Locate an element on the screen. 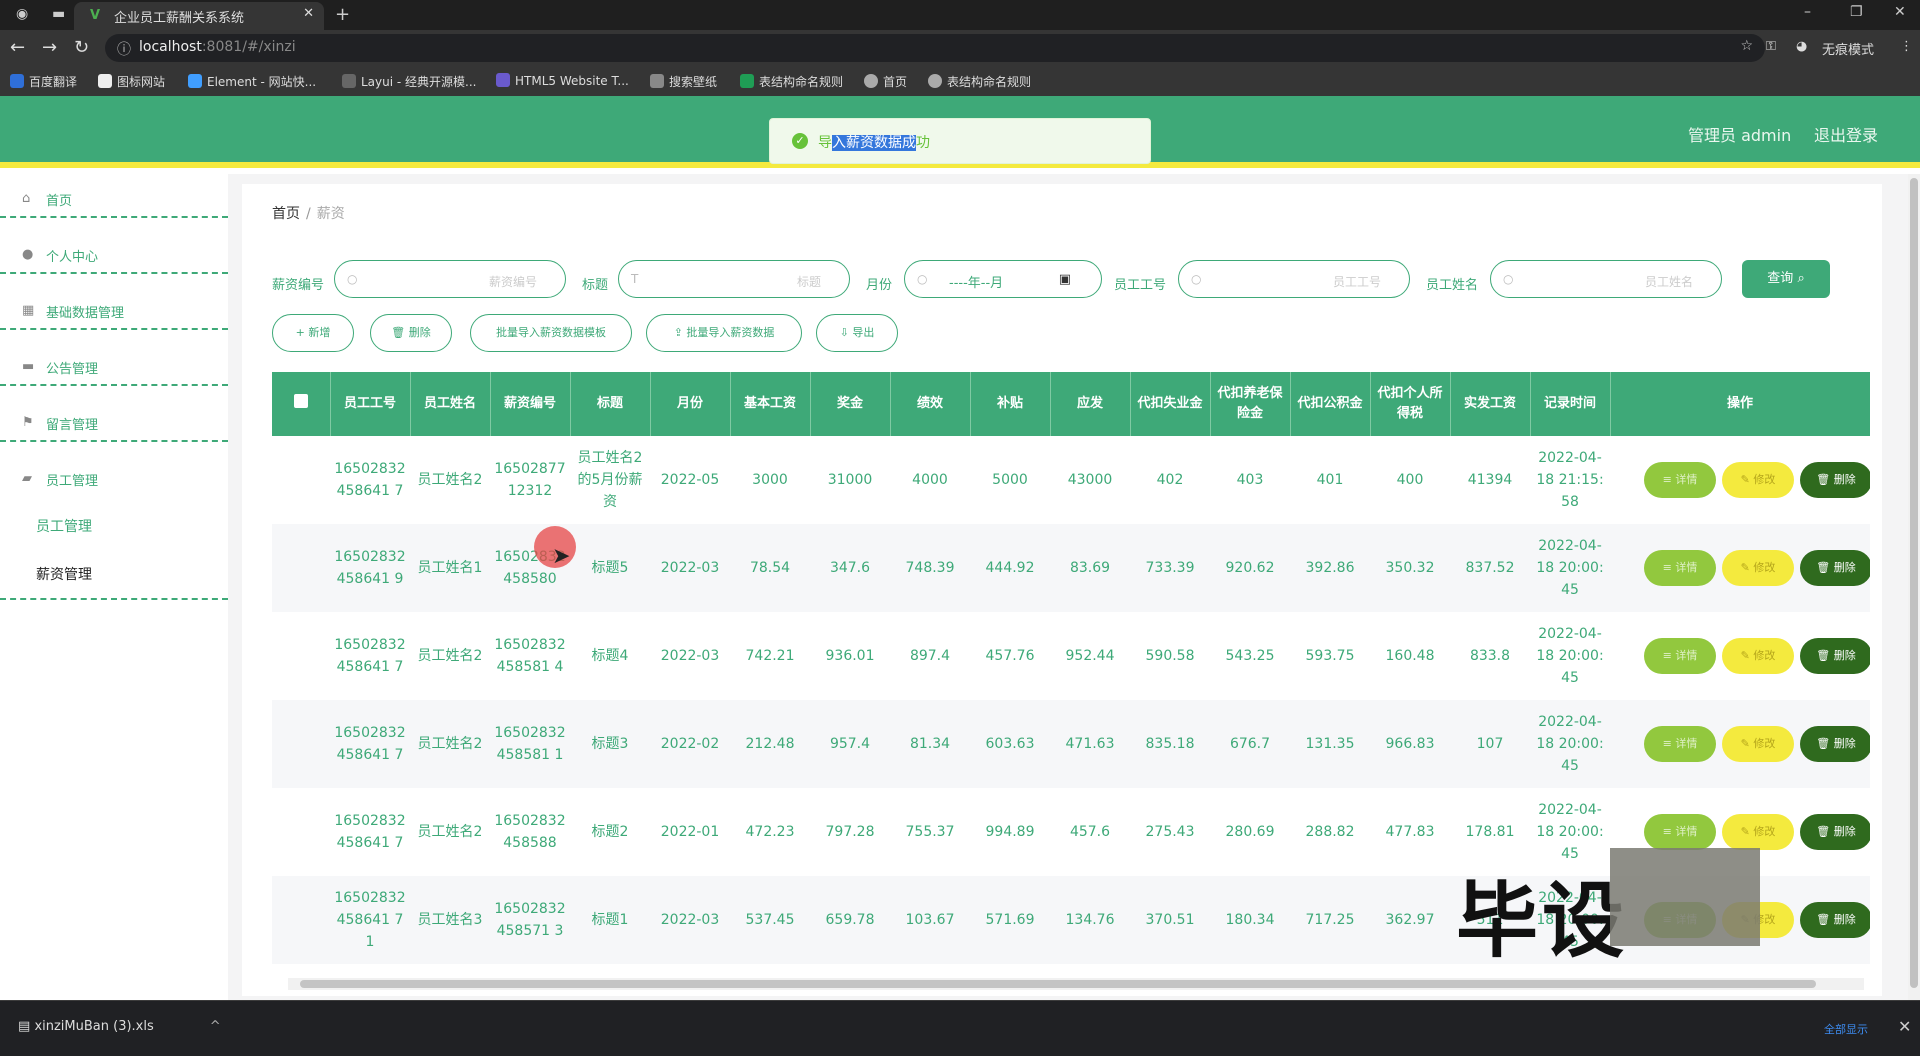 The width and height of the screenshot is (1920, 1056). month-picker: ○ ----年--月 ▣ is located at coordinates (1003, 279).